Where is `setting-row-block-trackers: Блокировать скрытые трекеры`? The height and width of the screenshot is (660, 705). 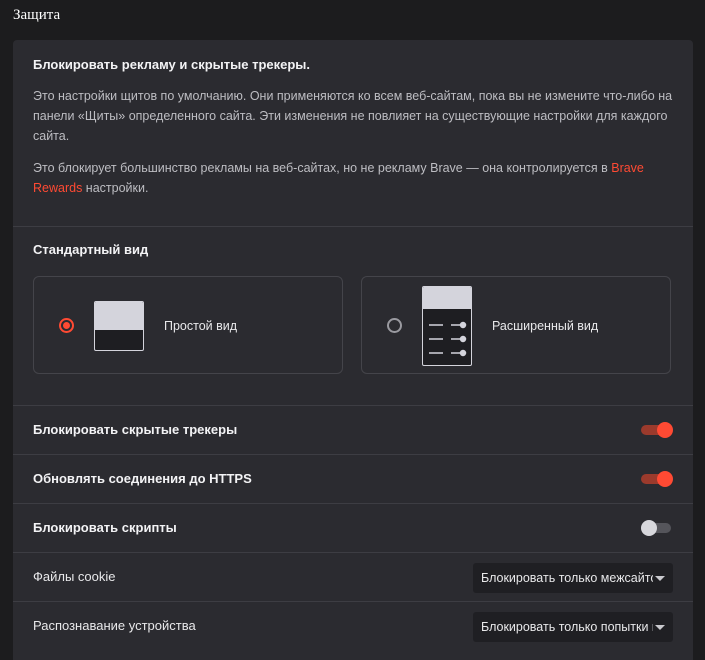 setting-row-block-trackers: Блокировать скрытые трекеры is located at coordinates (353, 430).